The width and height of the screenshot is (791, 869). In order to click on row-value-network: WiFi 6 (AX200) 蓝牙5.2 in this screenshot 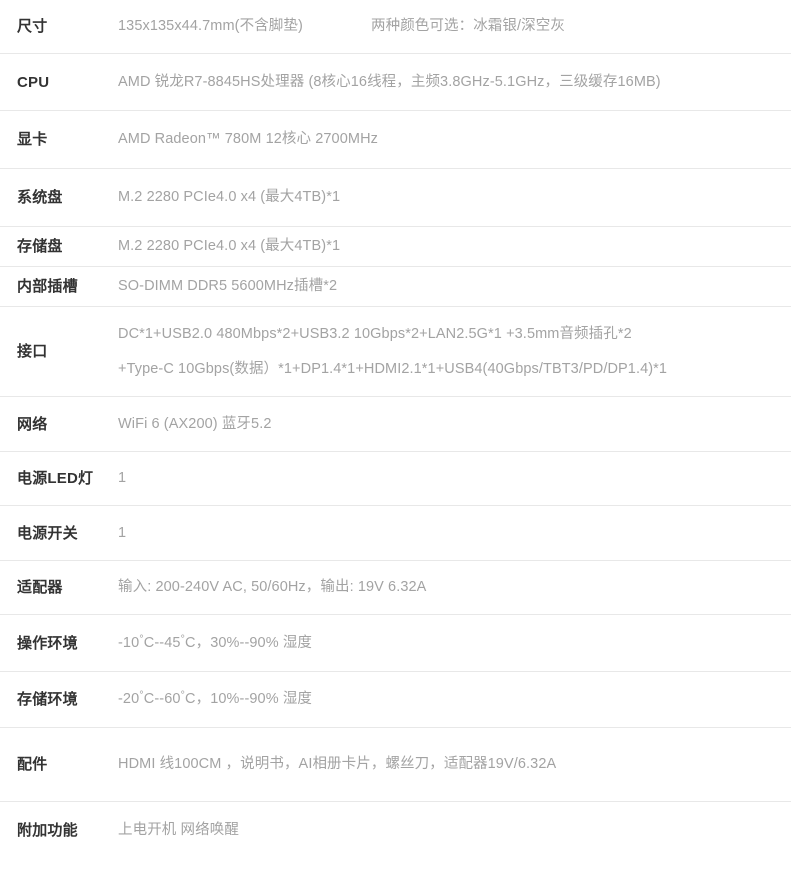, I will do `click(454, 424)`.